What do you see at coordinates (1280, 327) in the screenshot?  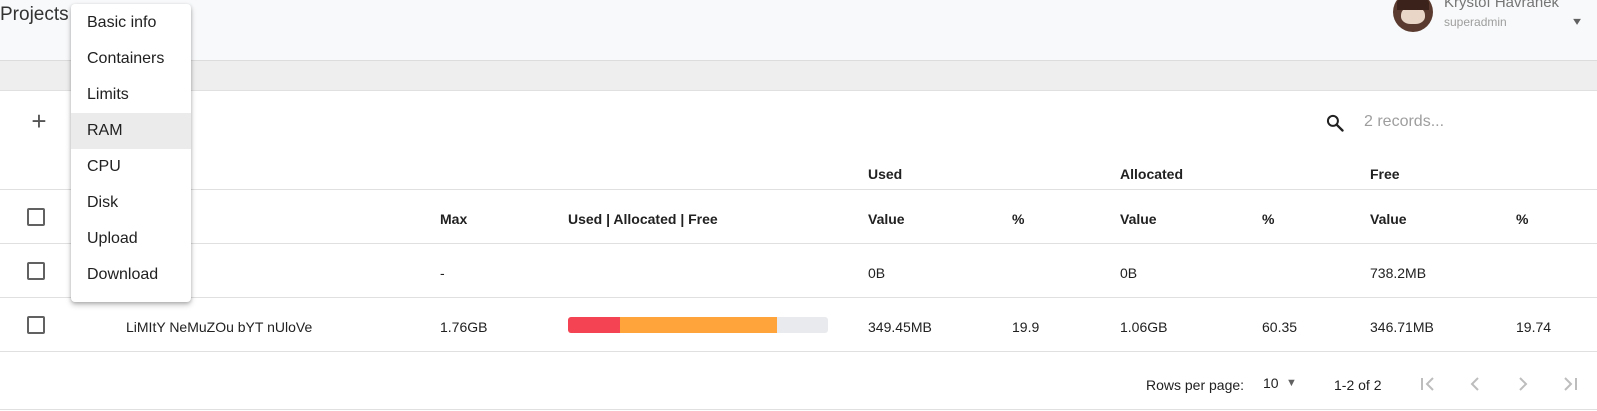 I see `row-allocated-pct: 60.35` at bounding box center [1280, 327].